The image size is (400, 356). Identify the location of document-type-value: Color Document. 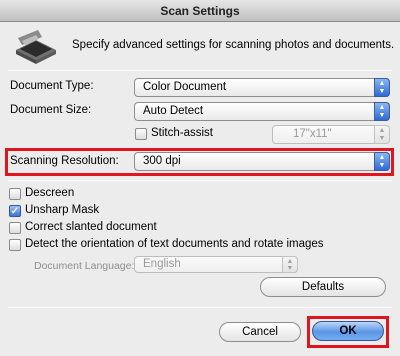
(185, 87).